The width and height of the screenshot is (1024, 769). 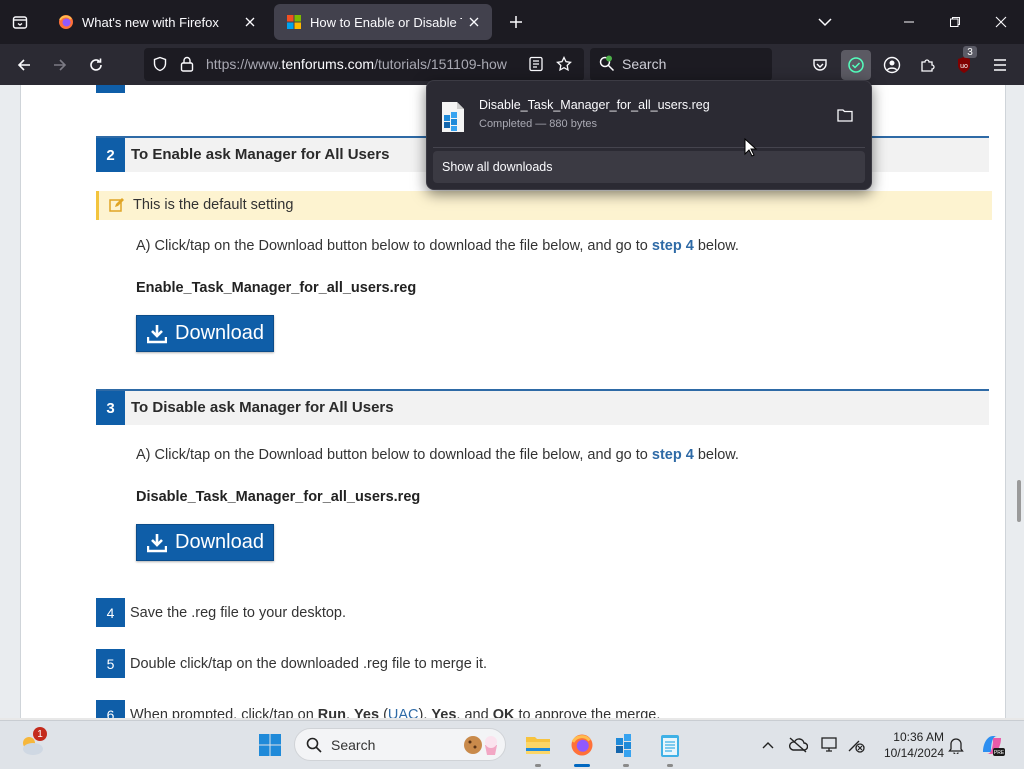 I want to click on reader-view-icon, so click(x=536, y=64).